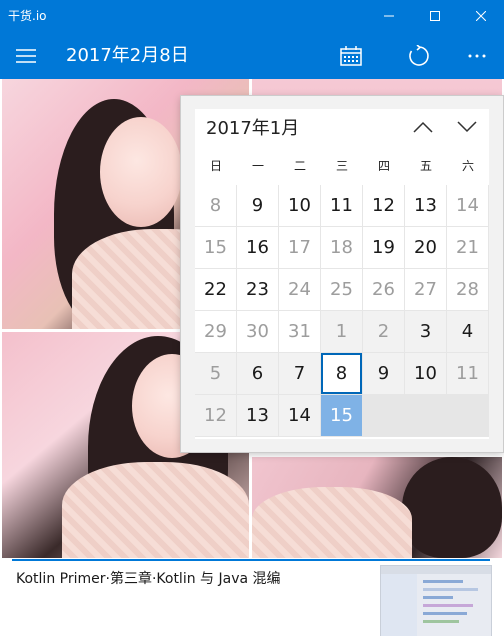  I want to click on calendar-day: 7, so click(299, 373).